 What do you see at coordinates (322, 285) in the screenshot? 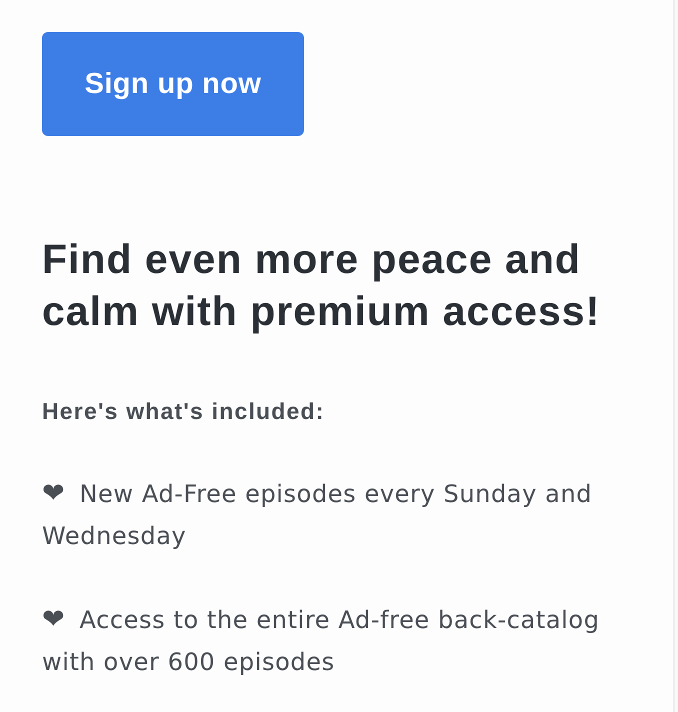
I see `premium-heading: Find even more peace and calm with premium access!` at bounding box center [322, 285].